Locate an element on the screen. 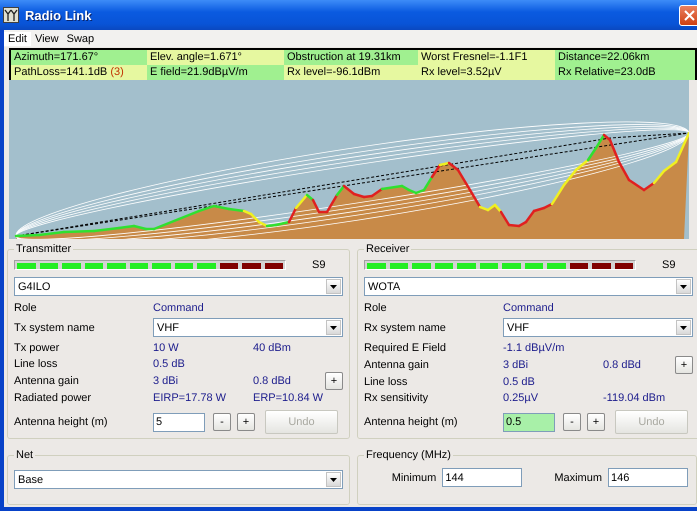 The width and height of the screenshot is (697, 511). station-dropdown: G4ILO is located at coordinates (178, 286).